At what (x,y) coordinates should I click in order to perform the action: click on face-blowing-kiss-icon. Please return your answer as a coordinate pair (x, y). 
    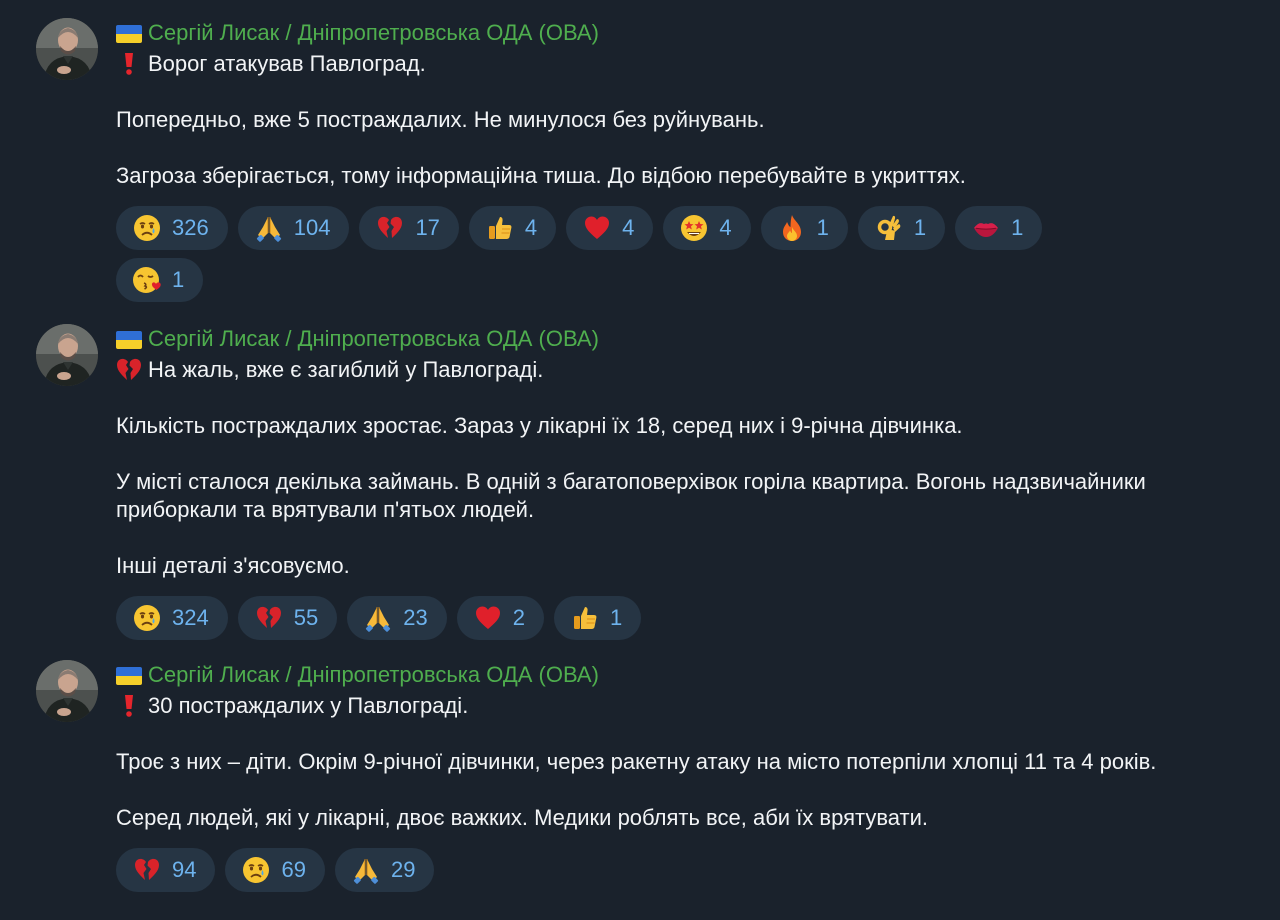
    Looking at the image, I should click on (147, 280).